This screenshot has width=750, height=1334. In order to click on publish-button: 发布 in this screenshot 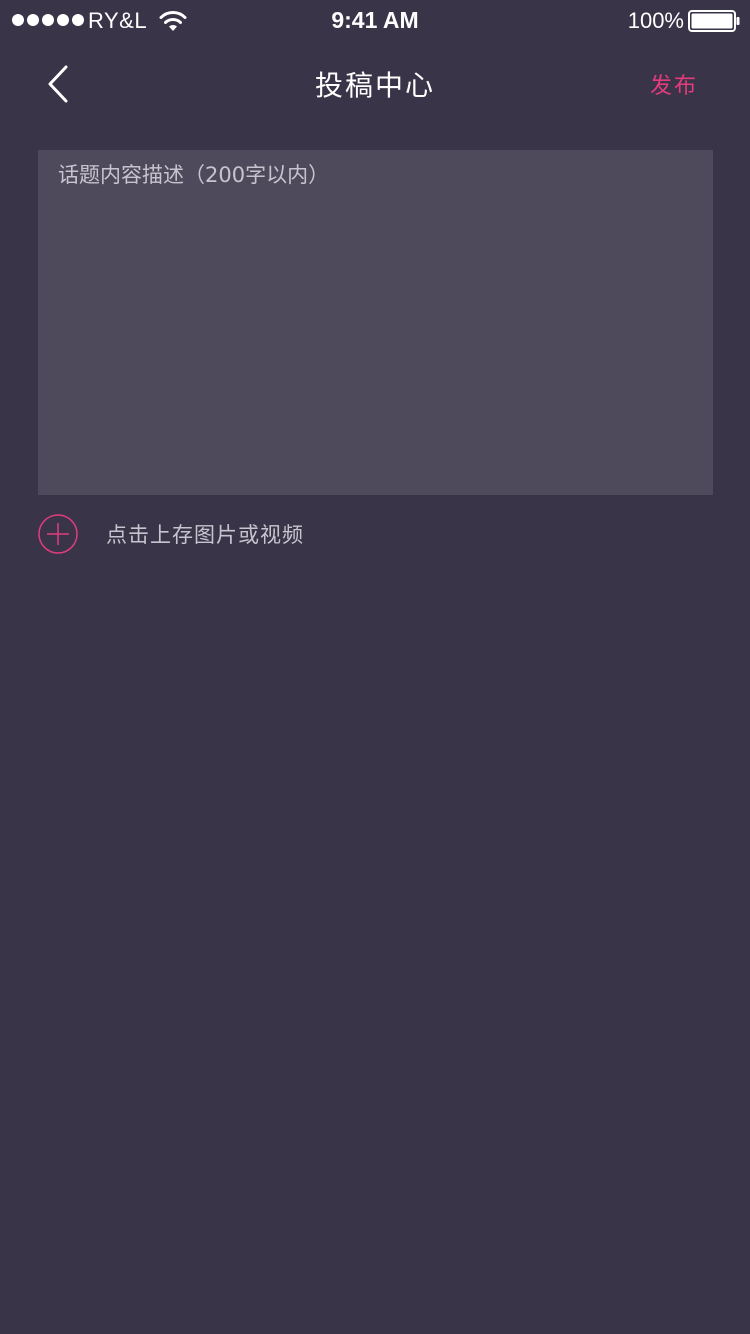, I will do `click(674, 84)`.